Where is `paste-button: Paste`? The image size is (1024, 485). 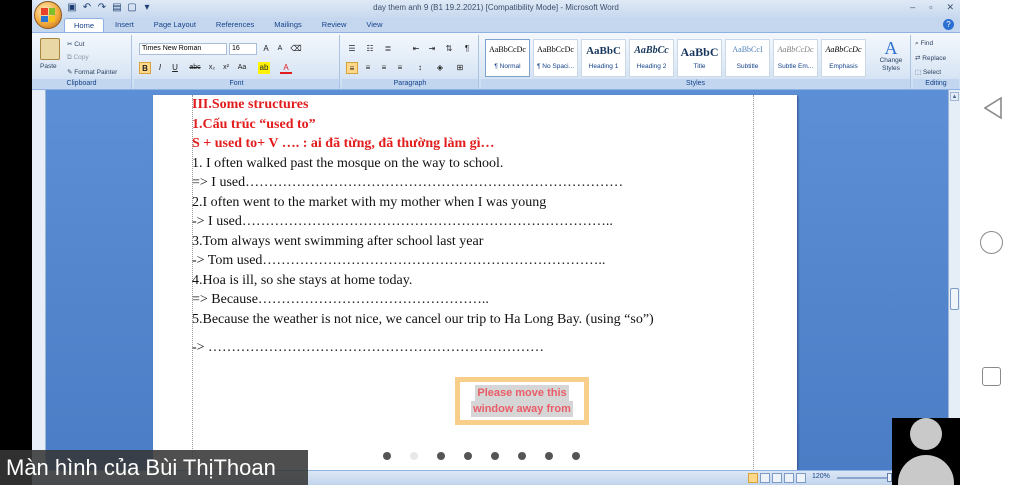
paste-button: Paste is located at coordinates (48, 66).